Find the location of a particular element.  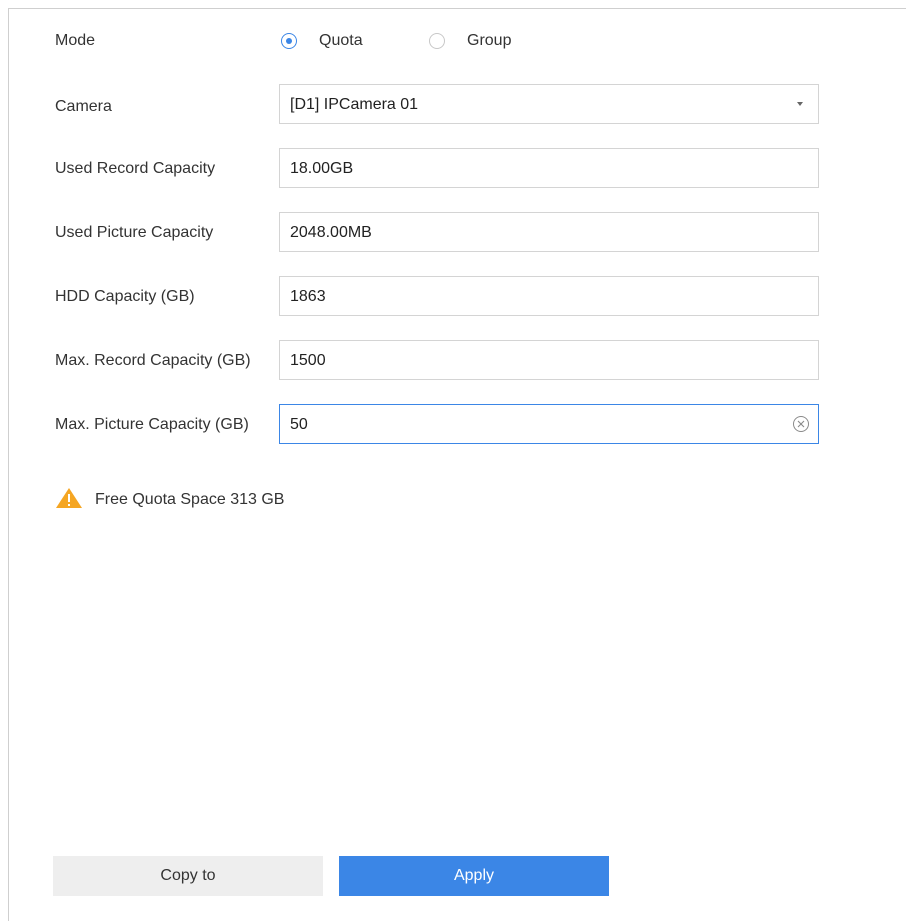

hdd-capacity-field: 1863 is located at coordinates (549, 296).